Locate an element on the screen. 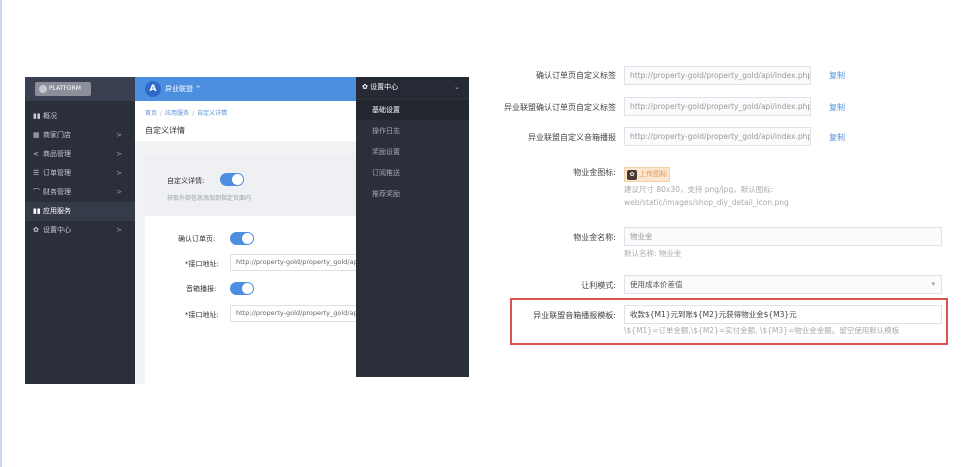 The image size is (962, 467). menu-item-operation-log: 操作日志 is located at coordinates (412, 131).